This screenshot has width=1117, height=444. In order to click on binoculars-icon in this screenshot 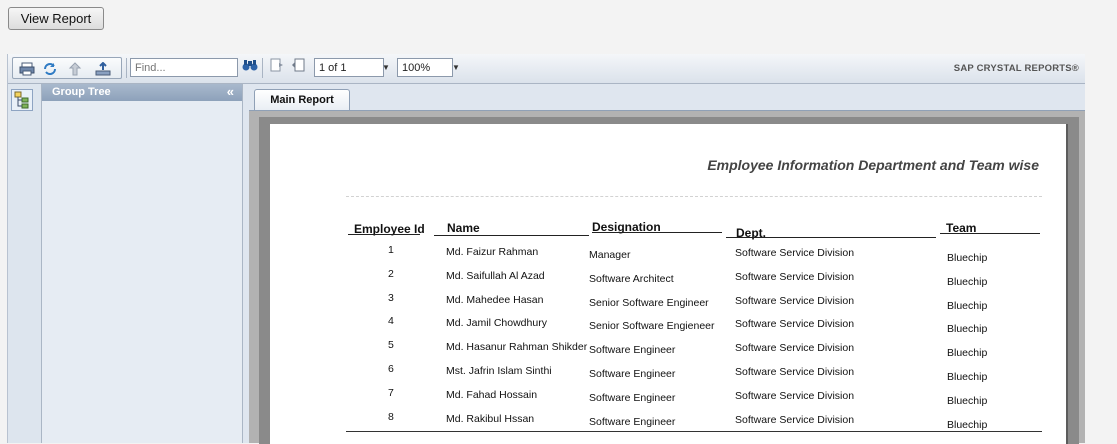, I will do `click(250, 65)`.